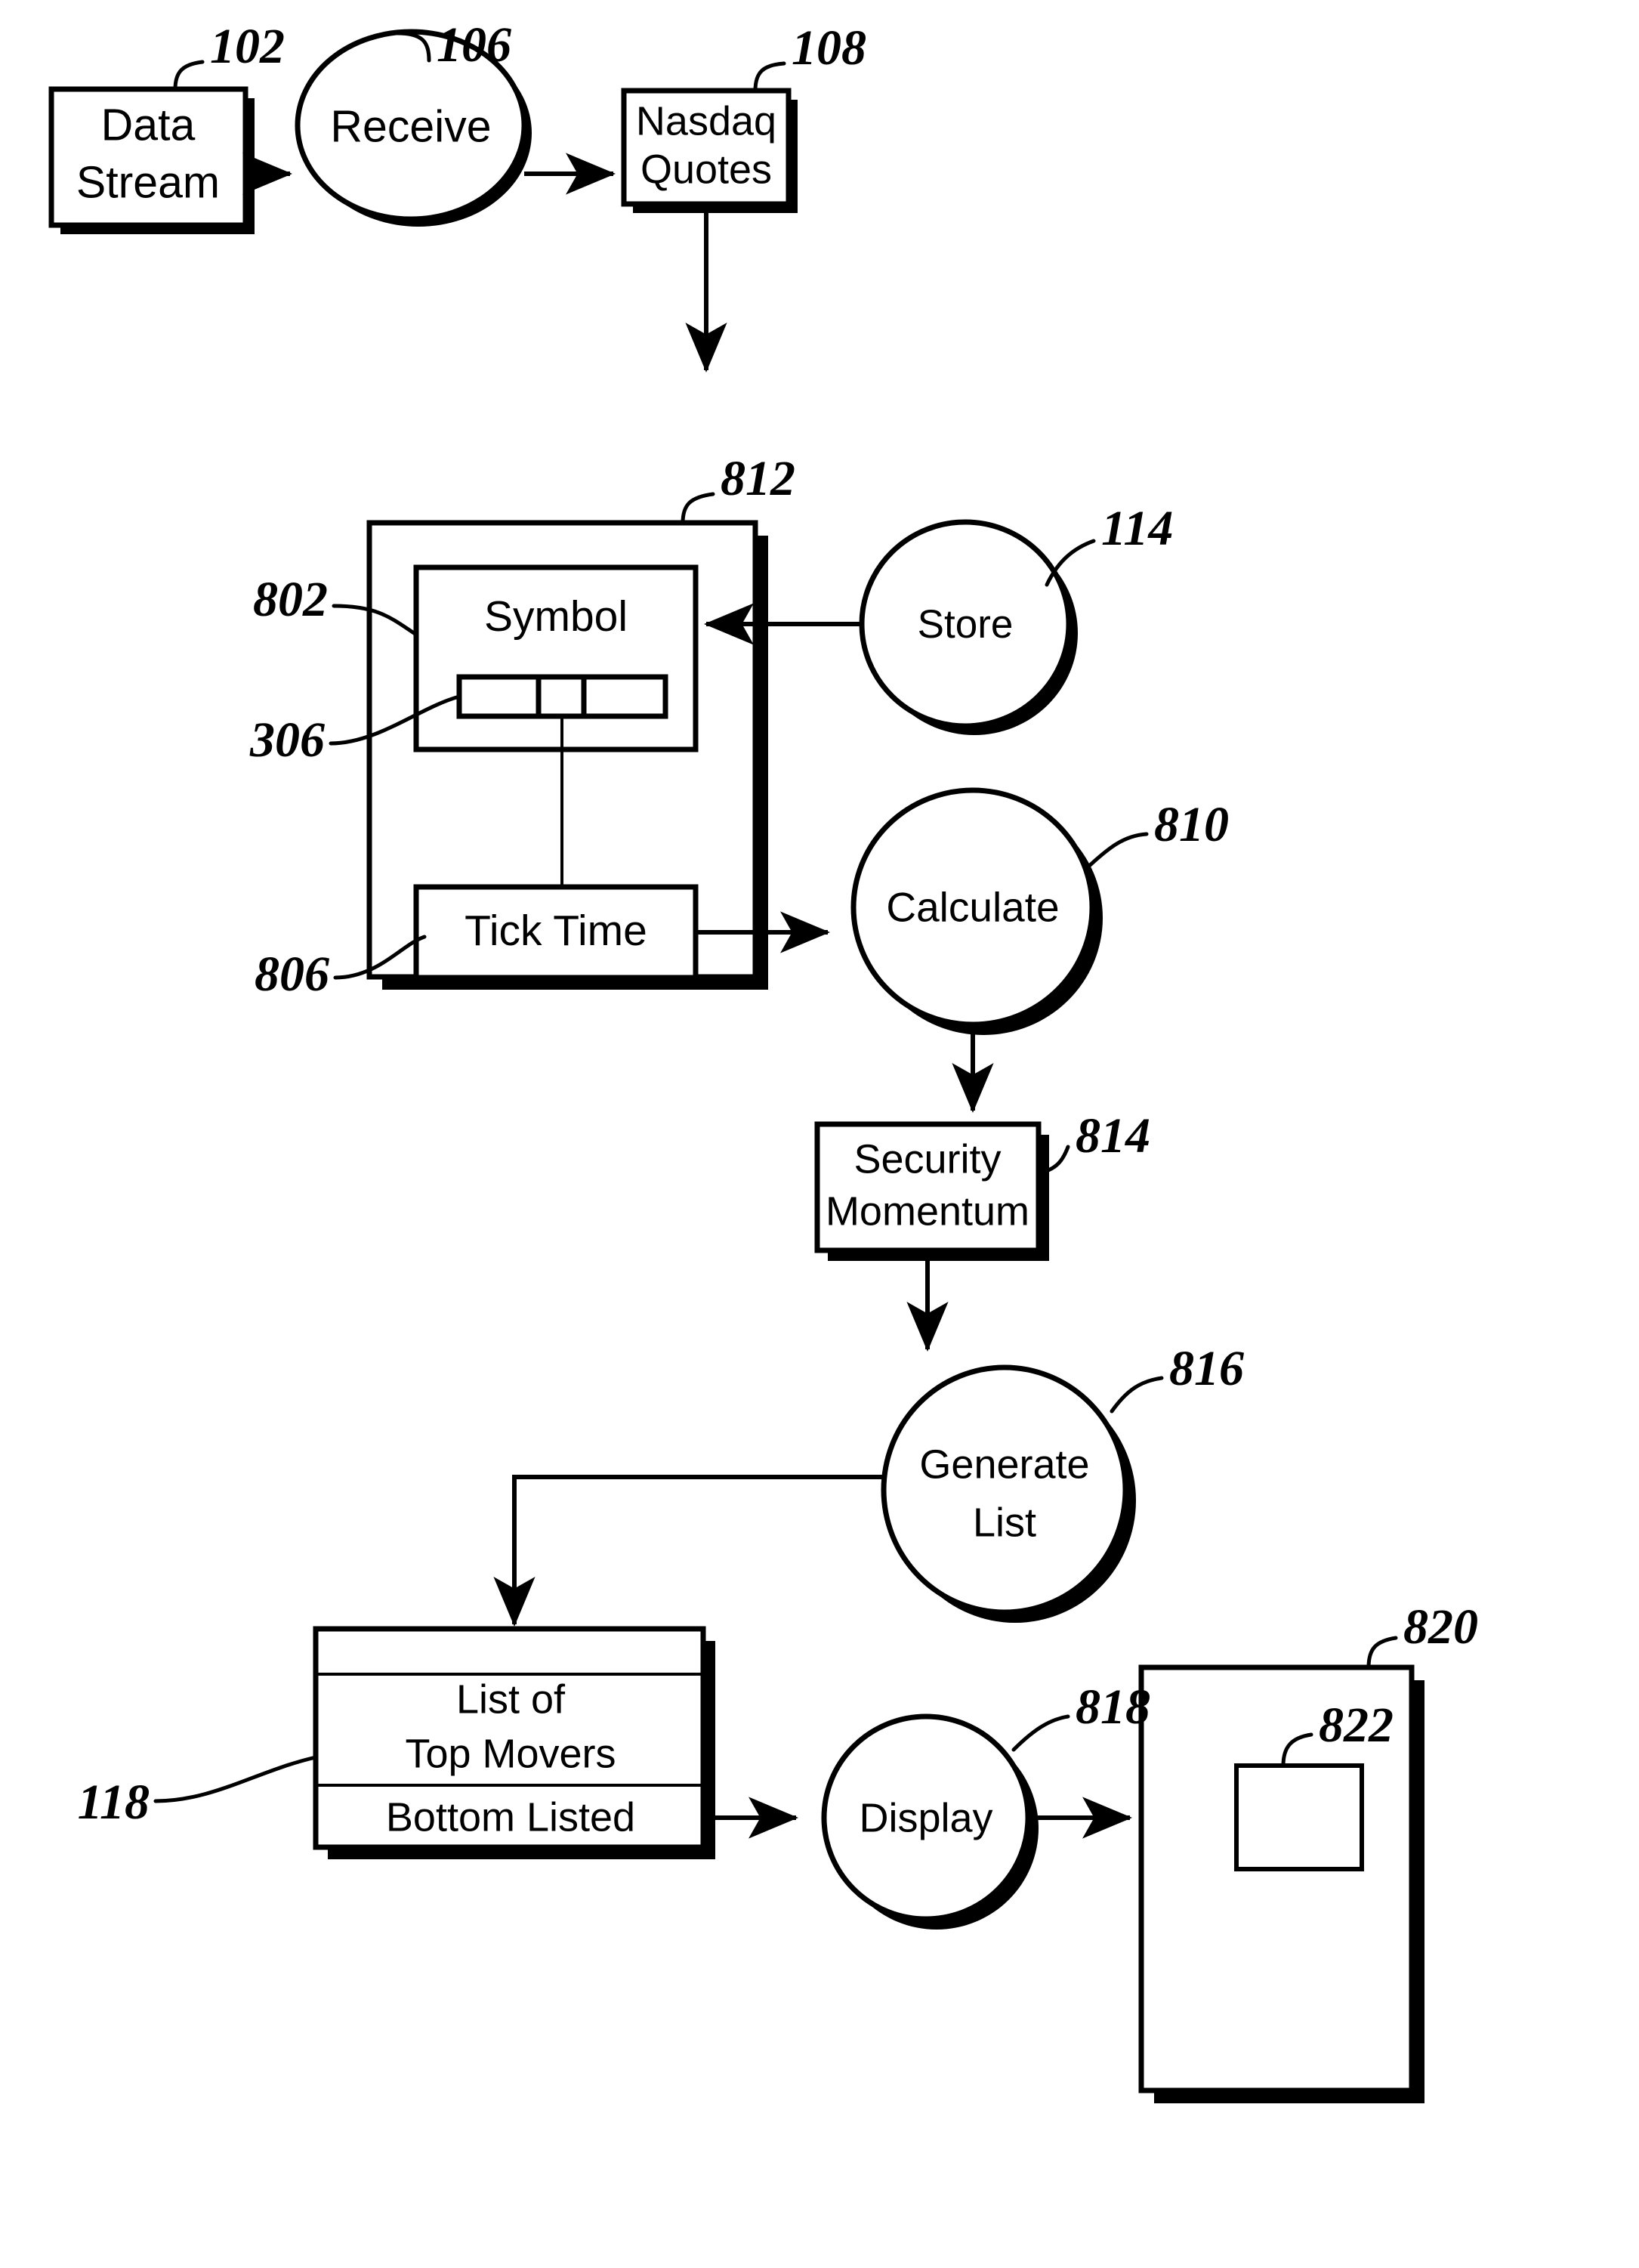  I want to click on node-label-generate-line1: Generate, so click(1004, 1464).